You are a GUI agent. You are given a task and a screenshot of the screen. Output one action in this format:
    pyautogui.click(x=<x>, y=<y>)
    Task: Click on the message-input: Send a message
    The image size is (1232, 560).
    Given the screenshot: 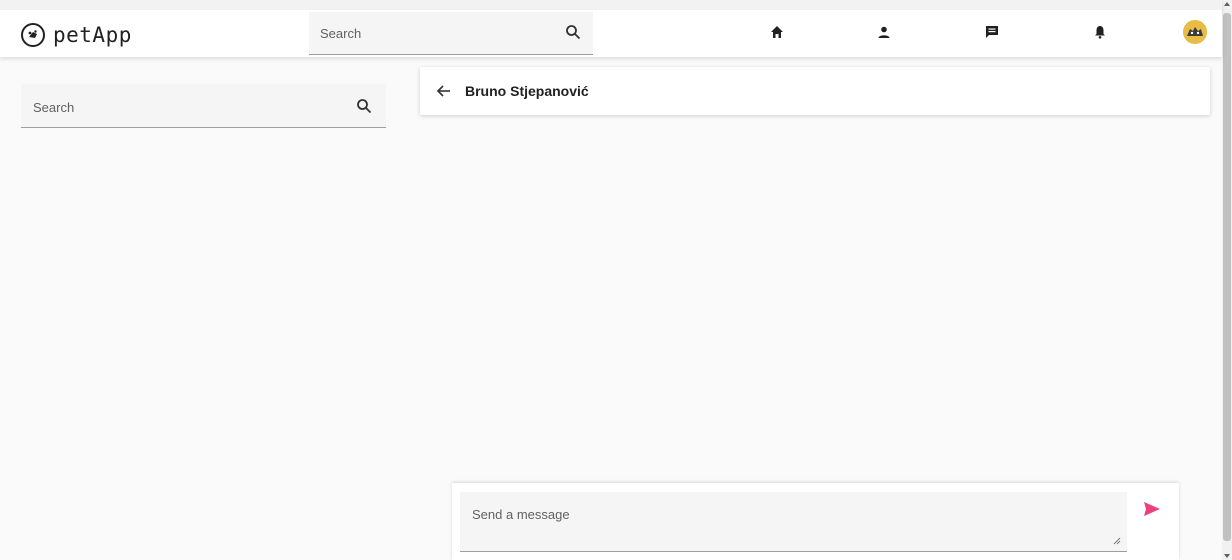 What is the action you would take?
    pyautogui.click(x=793, y=522)
    